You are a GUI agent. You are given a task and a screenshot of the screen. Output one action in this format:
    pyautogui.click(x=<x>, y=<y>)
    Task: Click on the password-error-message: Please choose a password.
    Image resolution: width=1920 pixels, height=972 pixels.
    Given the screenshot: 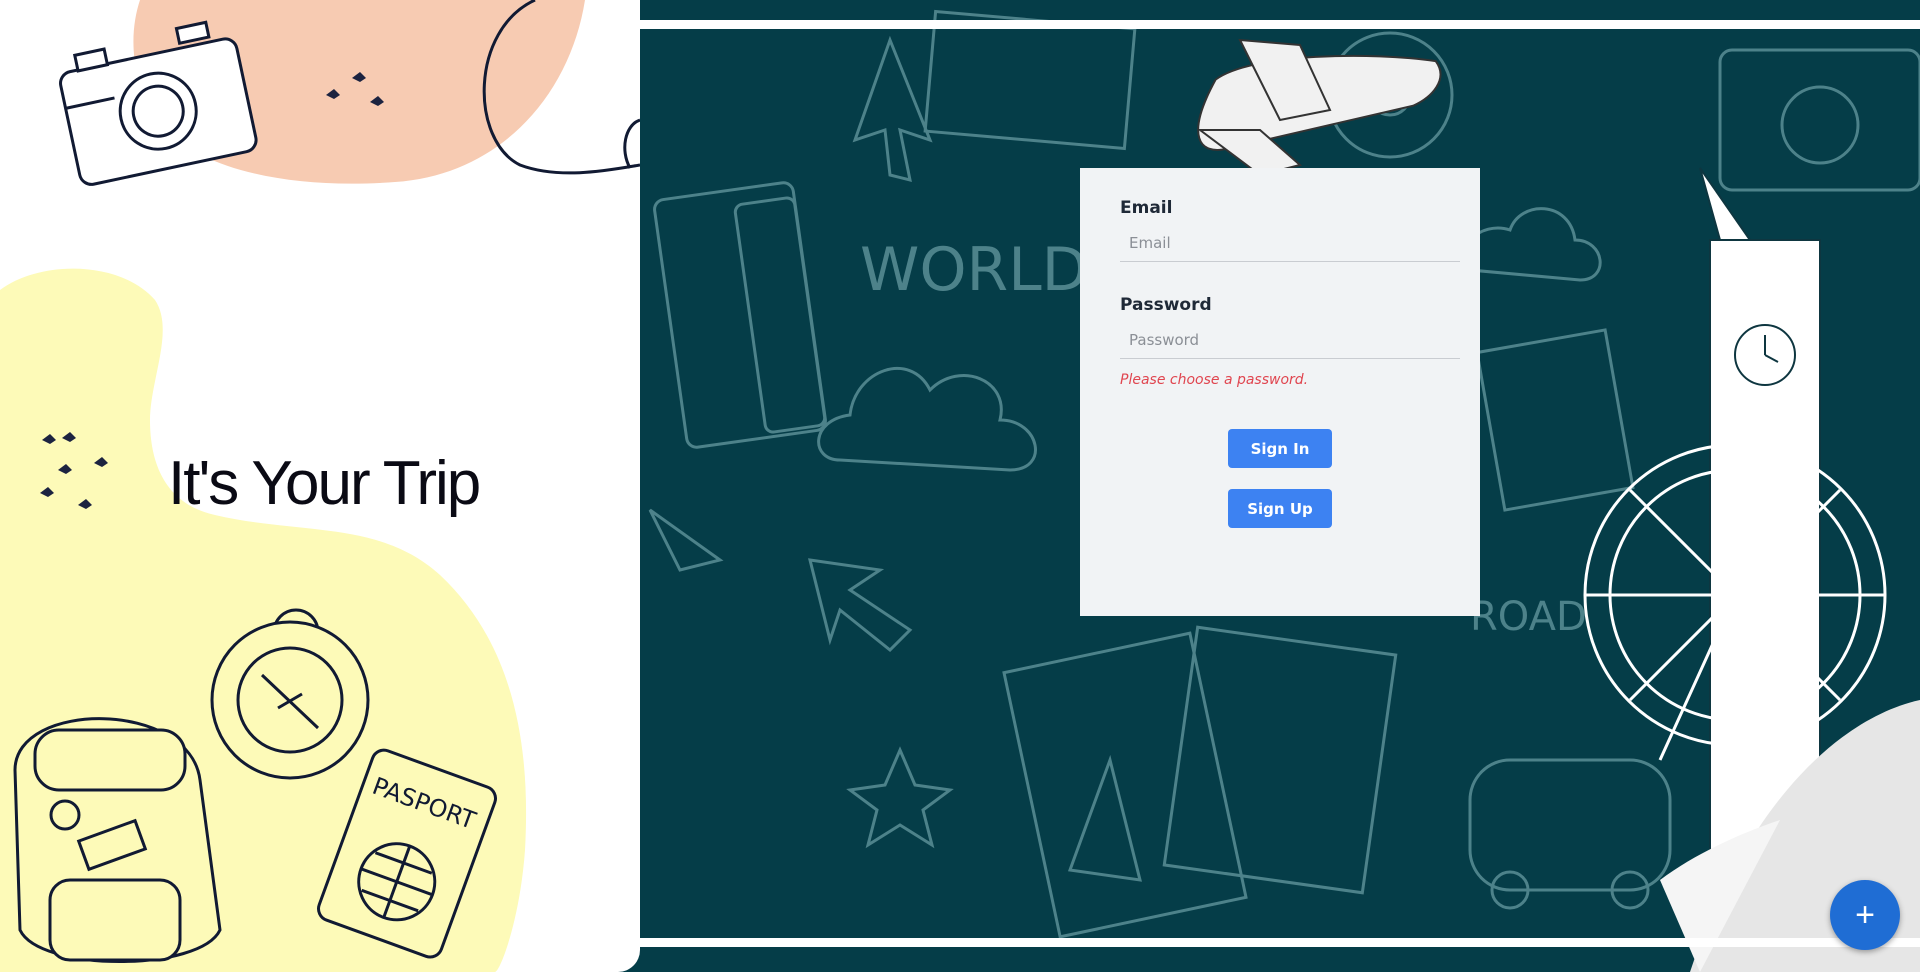 What is the action you would take?
    pyautogui.click(x=1214, y=380)
    